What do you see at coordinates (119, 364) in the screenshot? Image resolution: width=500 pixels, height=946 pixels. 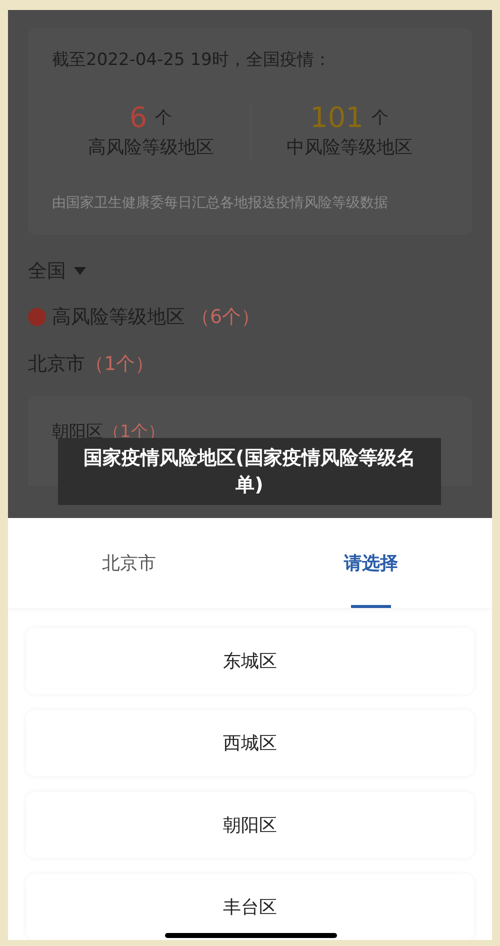 I see `city-count: （1个）` at bounding box center [119, 364].